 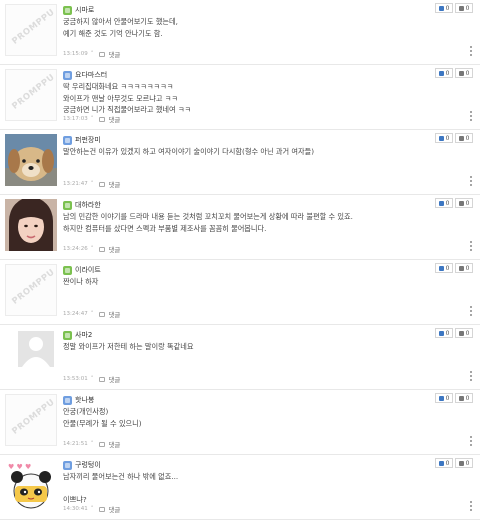 I want to click on author-nickname: 이라이트, so click(x=88, y=270).